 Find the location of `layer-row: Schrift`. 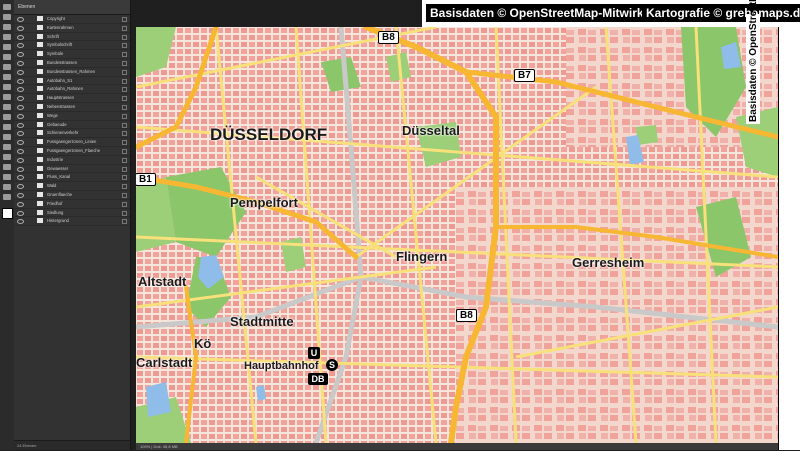

layer-row: Schrift is located at coordinates (72, 37).